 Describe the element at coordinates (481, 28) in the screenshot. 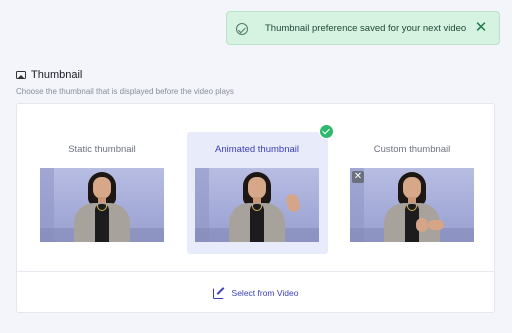

I see `close-icon: ✕` at that location.